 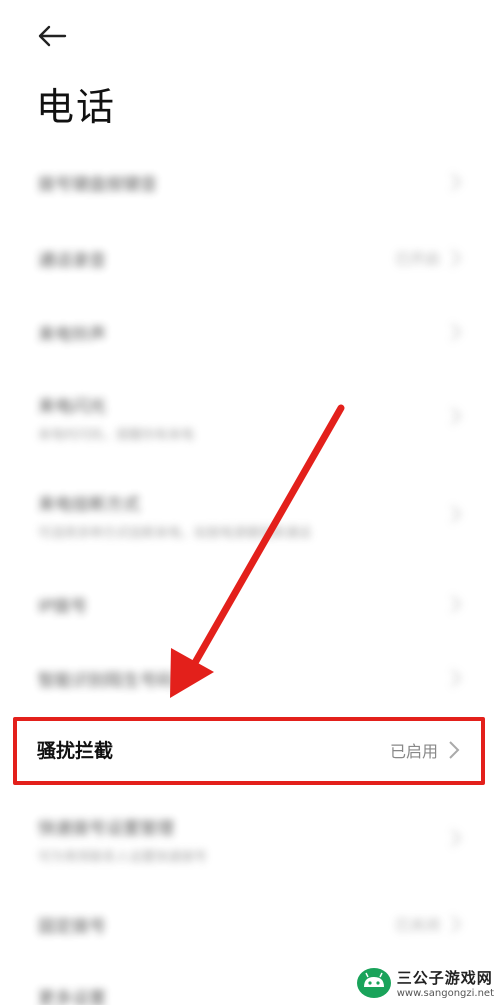 What do you see at coordinates (373, 983) in the screenshot?
I see `android-logo-icon` at bounding box center [373, 983].